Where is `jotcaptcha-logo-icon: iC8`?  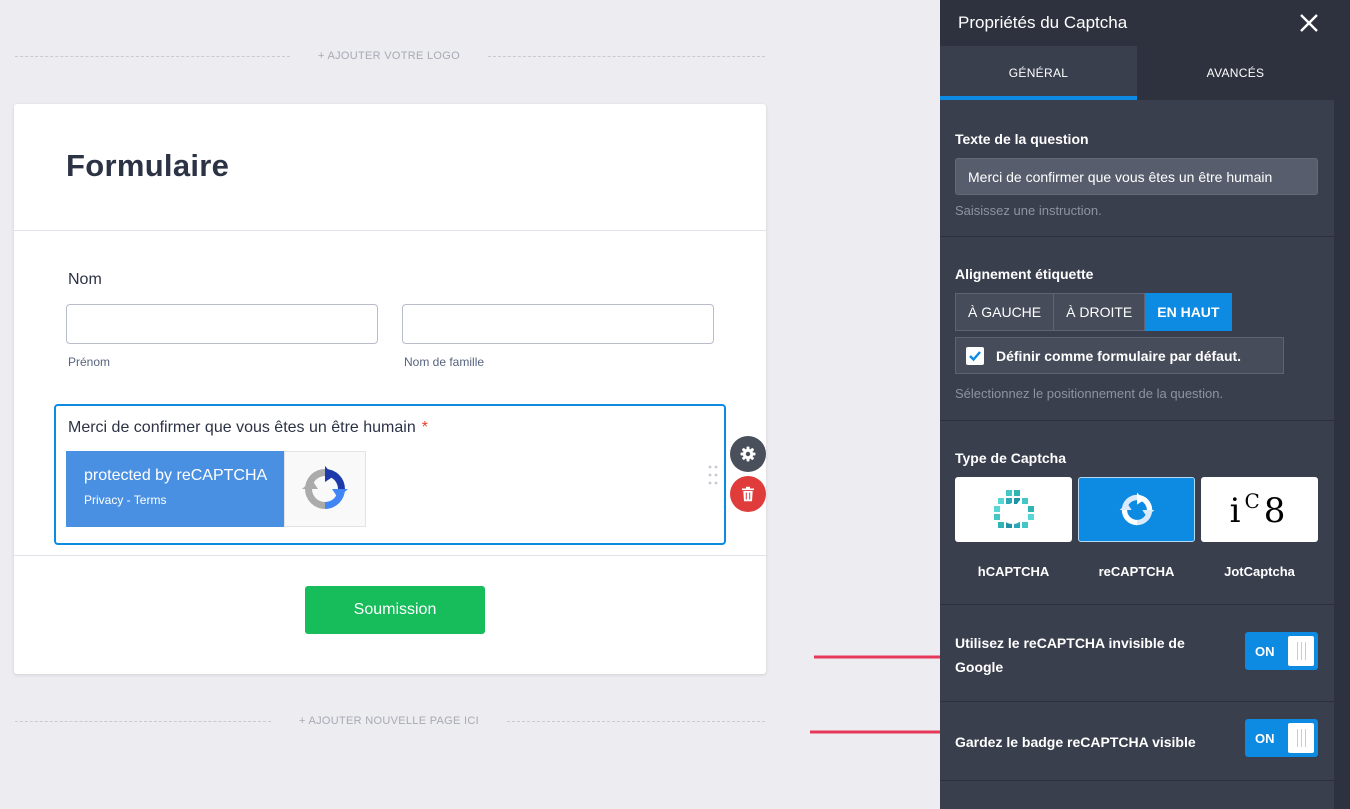 jotcaptcha-logo-icon: iC8 is located at coordinates (1259, 509).